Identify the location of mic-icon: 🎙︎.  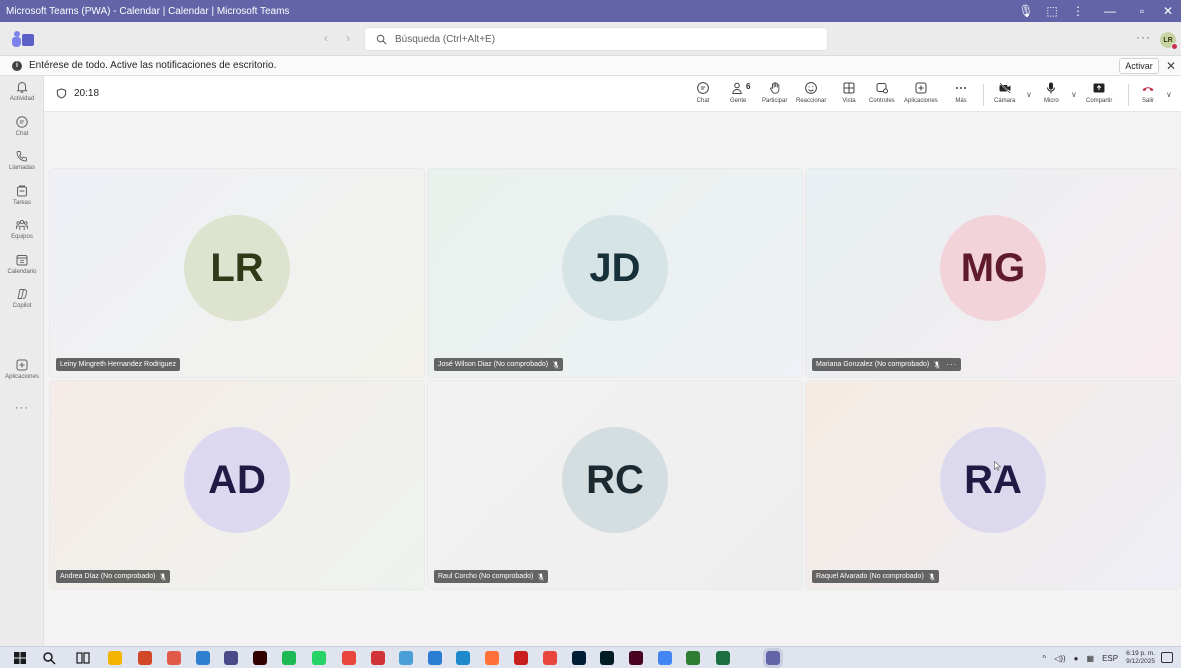
(1026, 11).